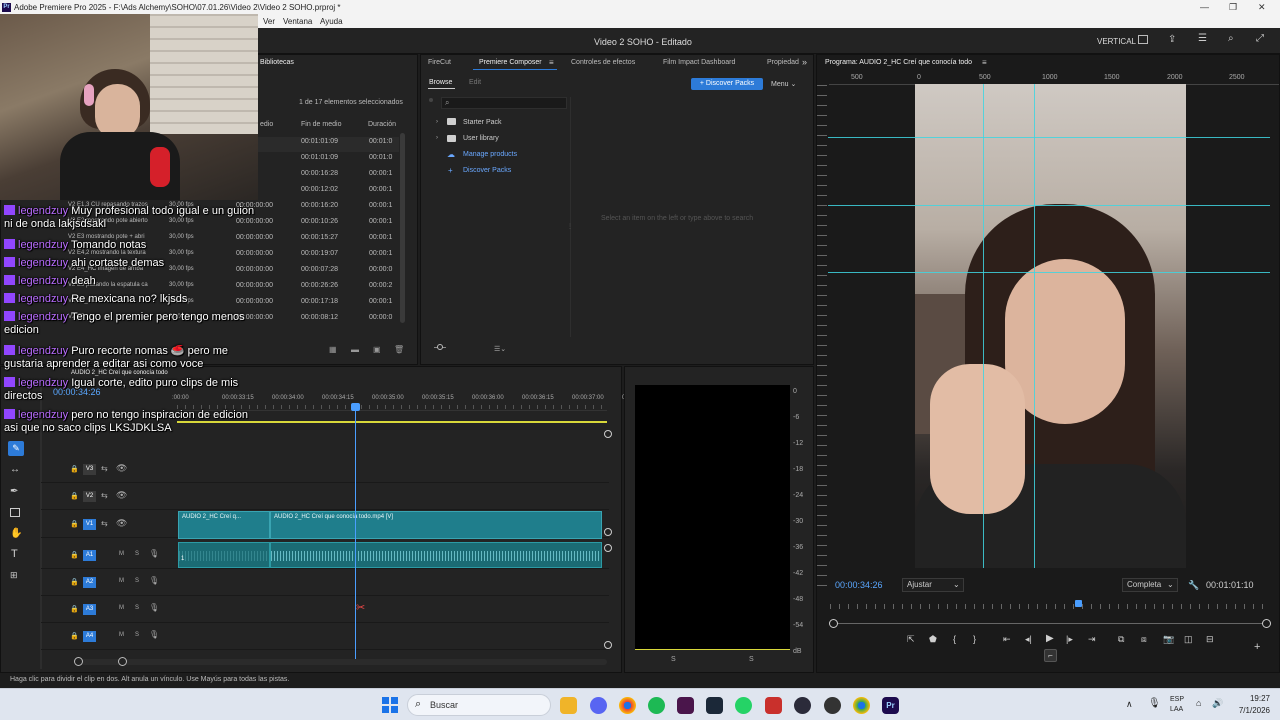 This screenshot has width=1280, height=720. What do you see at coordinates (802, 705) in the screenshot?
I see `obs-icon` at bounding box center [802, 705].